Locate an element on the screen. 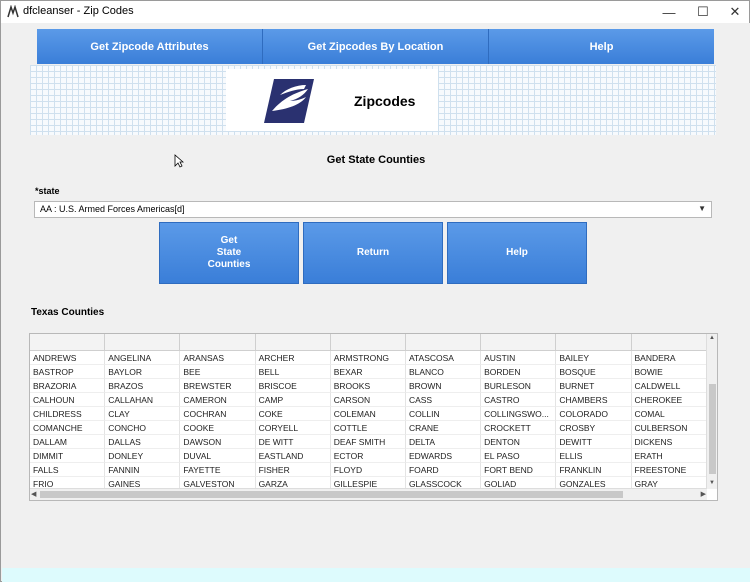 This screenshot has width=750, height=582. table-cell: CROSBY is located at coordinates (594, 428).